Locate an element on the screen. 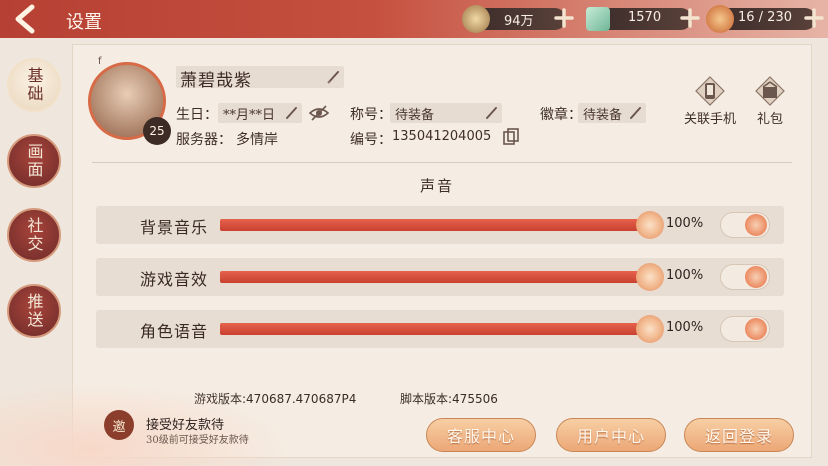 The width and height of the screenshot is (828, 466). voice-slider-handle is located at coordinates (650, 329).